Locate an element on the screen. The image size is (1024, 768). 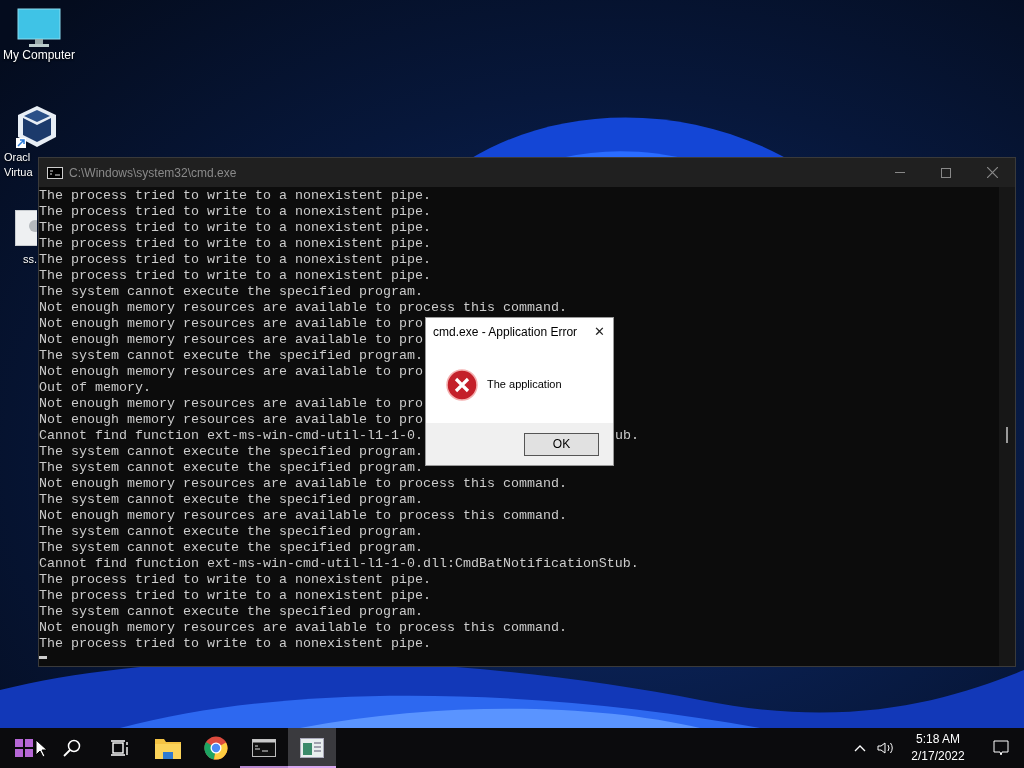
console-line: Cannot find function ext-ms-win-cmd-util-l1-1-0. is located at coordinates (231, 435).